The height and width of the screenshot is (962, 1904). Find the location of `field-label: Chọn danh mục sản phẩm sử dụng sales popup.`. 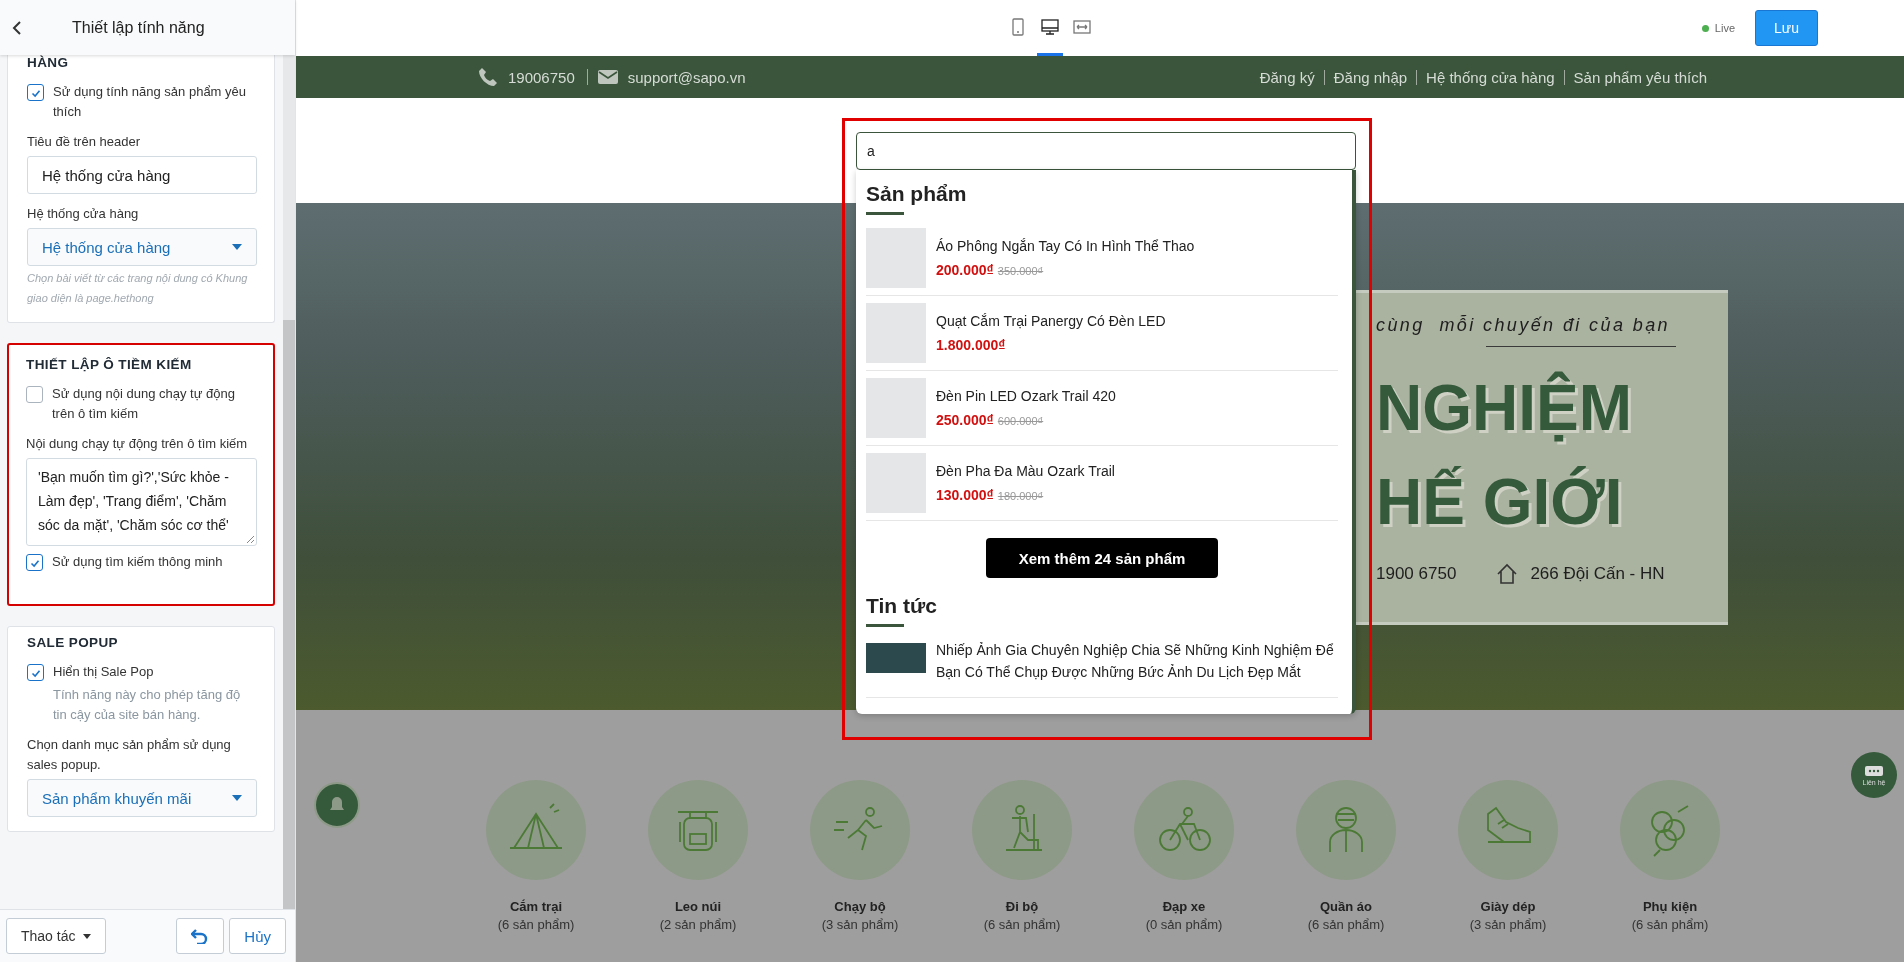

field-label: Chọn danh mục sản phẩm sử dụng sales popup. is located at coordinates (129, 755).